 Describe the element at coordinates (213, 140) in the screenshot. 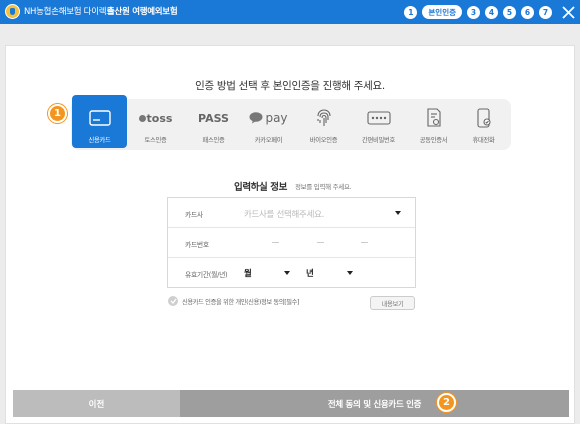

I see `method-label: 패스인증` at that location.